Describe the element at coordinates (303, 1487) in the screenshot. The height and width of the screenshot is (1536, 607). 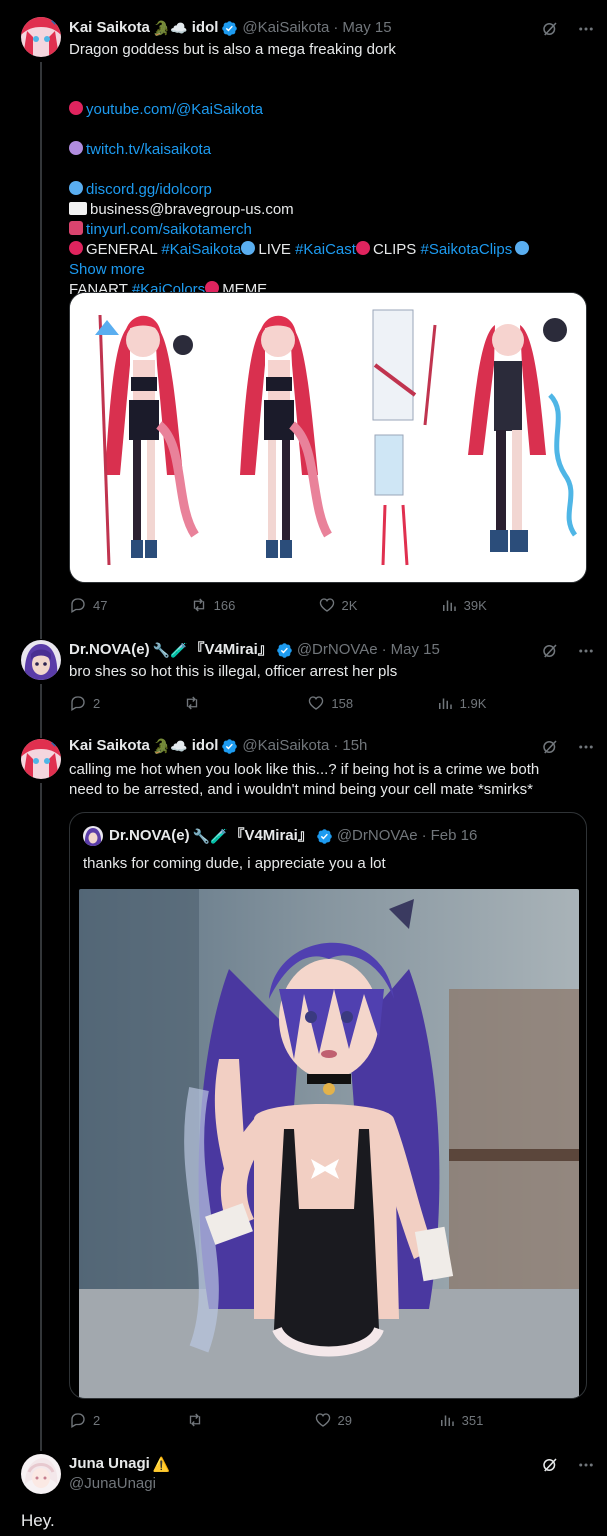
I see `tweet-juna: Juna Unagi ⚠️ @JunaUnagi Hey.` at that location.